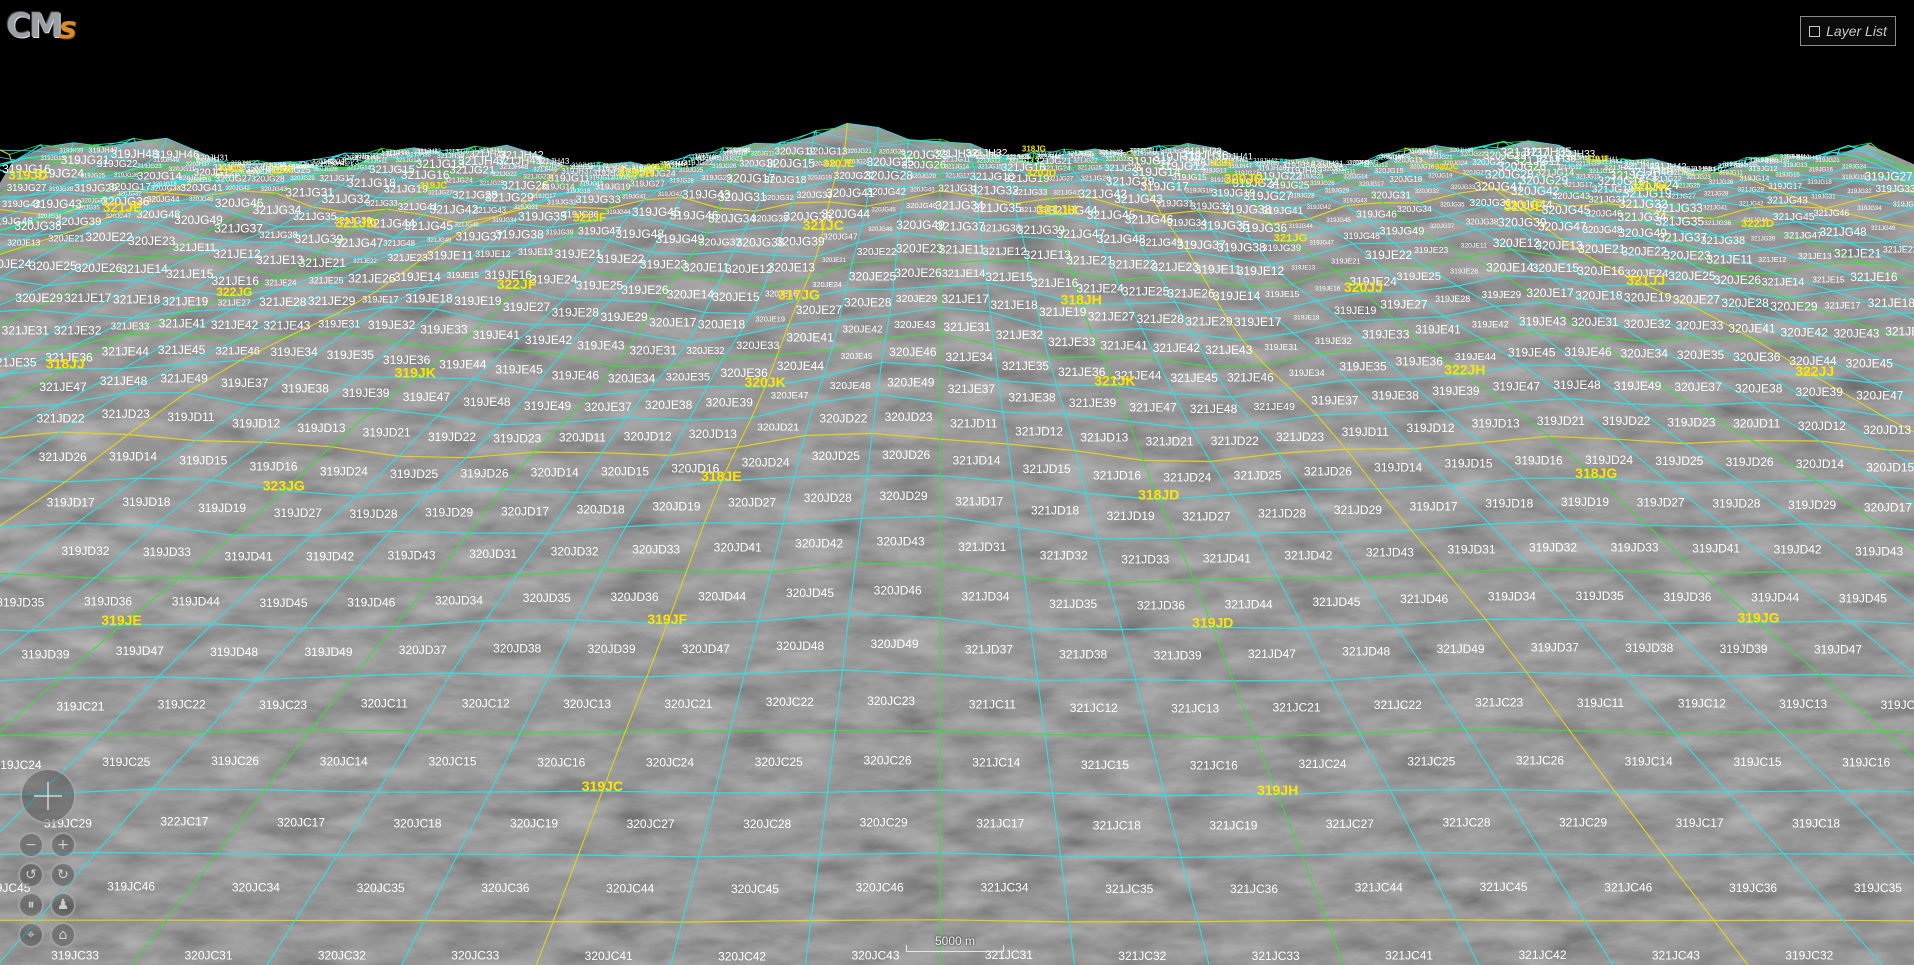 Image resolution: width=1914 pixels, height=965 pixels. What do you see at coordinates (1700, 823) in the screenshot?
I see `grid-cell-label: 319JC17` at bounding box center [1700, 823].